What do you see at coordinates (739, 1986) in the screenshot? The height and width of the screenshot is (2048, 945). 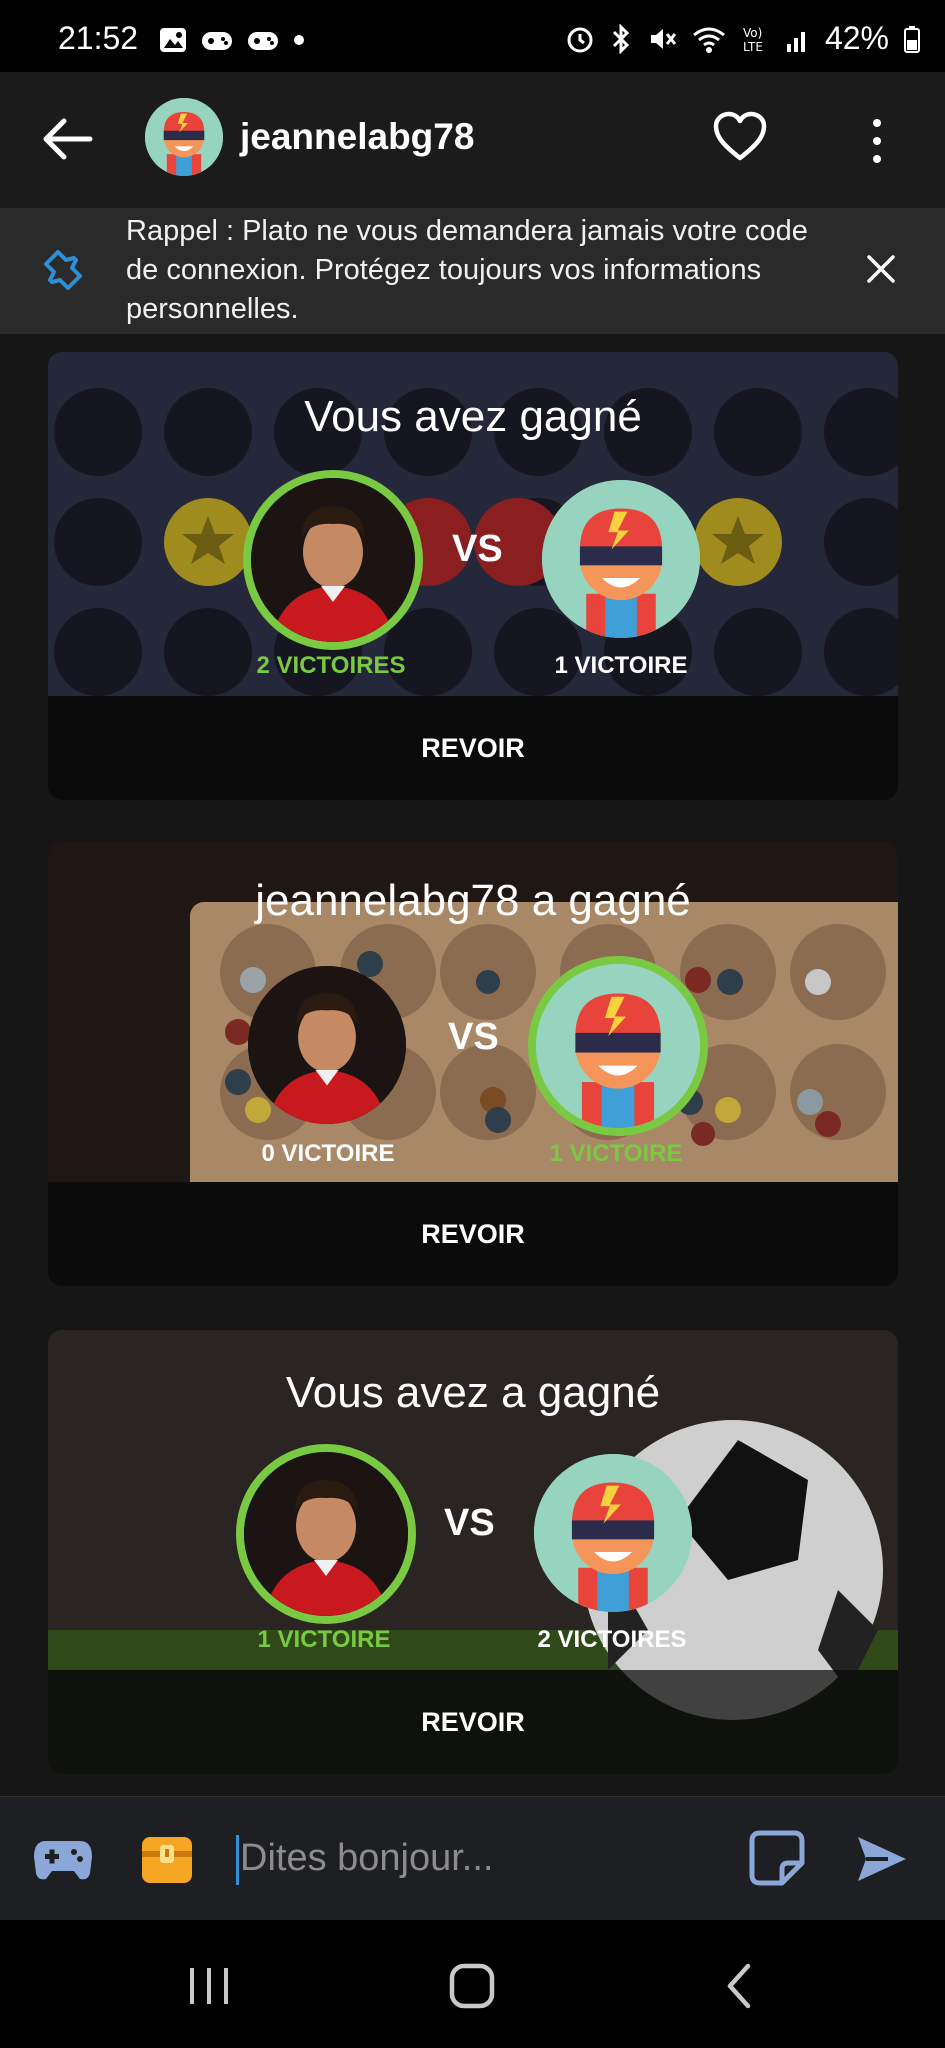 I see `back-nav-icon` at bounding box center [739, 1986].